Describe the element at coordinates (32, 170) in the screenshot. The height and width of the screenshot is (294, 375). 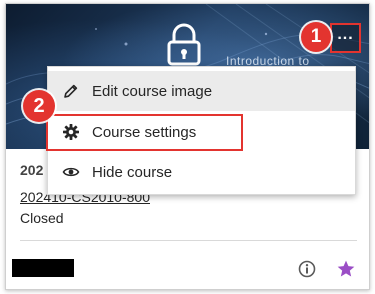
I see `course-term: 202` at that location.